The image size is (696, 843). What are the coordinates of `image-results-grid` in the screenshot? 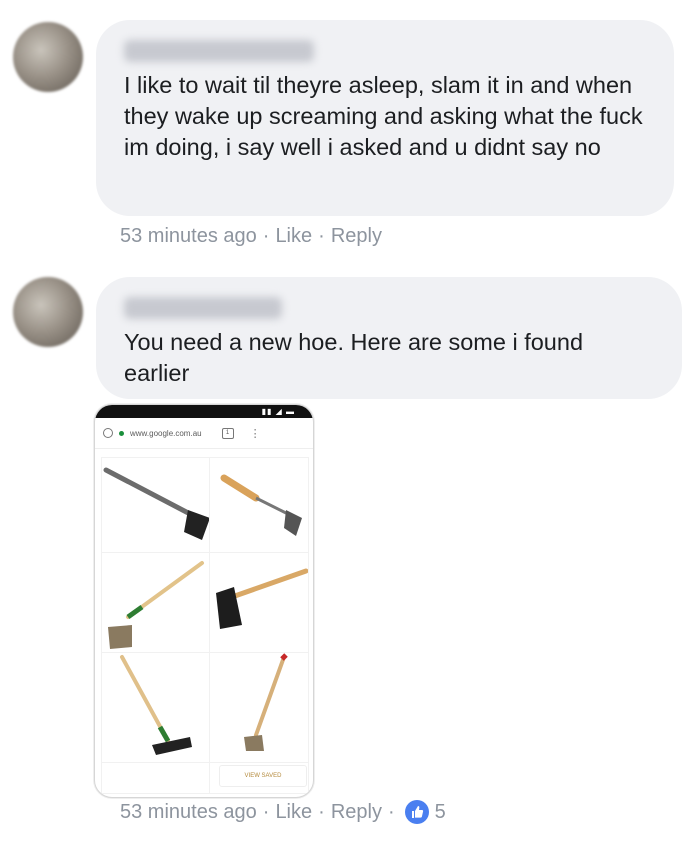 It's located at (205, 625).